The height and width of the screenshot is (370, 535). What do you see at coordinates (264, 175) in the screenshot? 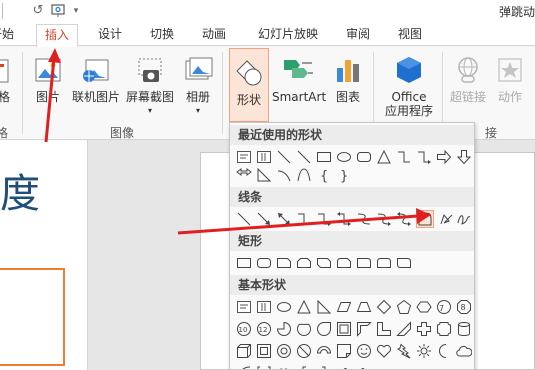
I see `rtriangle-shape-icon` at bounding box center [264, 175].